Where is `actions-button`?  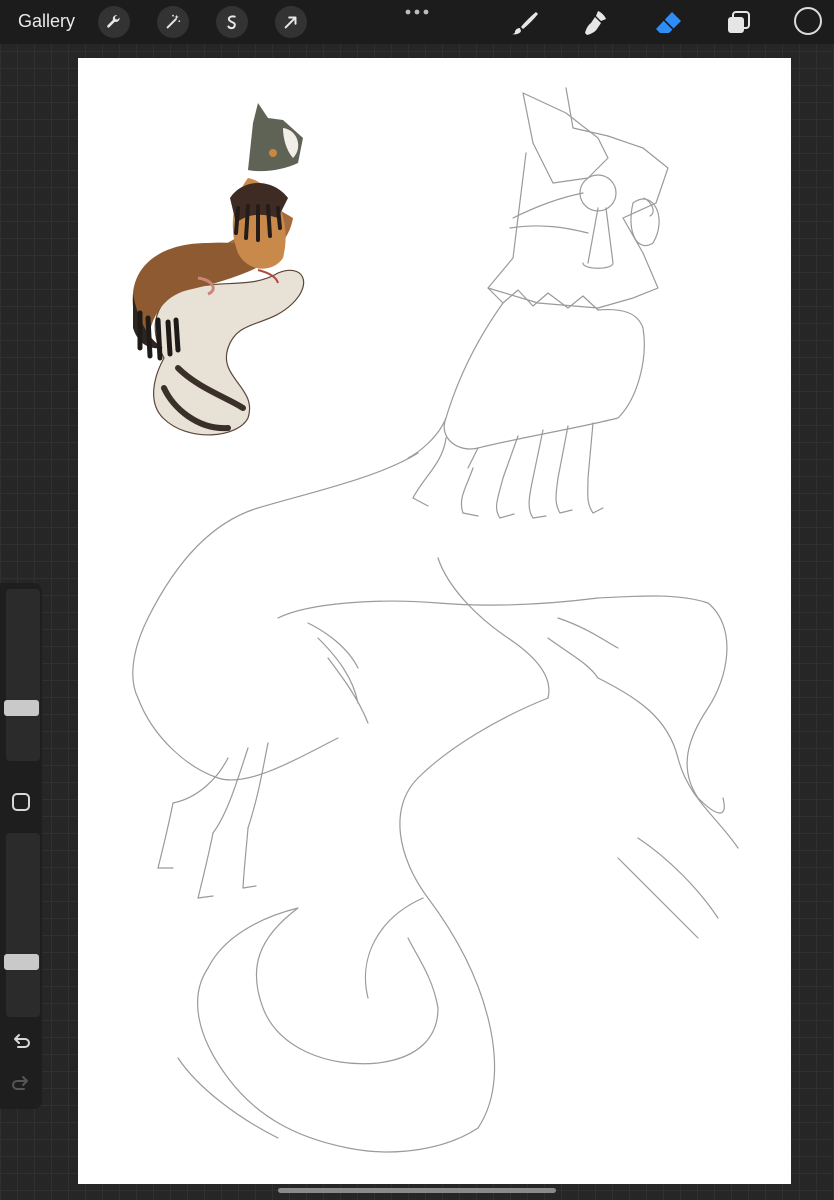 actions-button is located at coordinates (114, 22).